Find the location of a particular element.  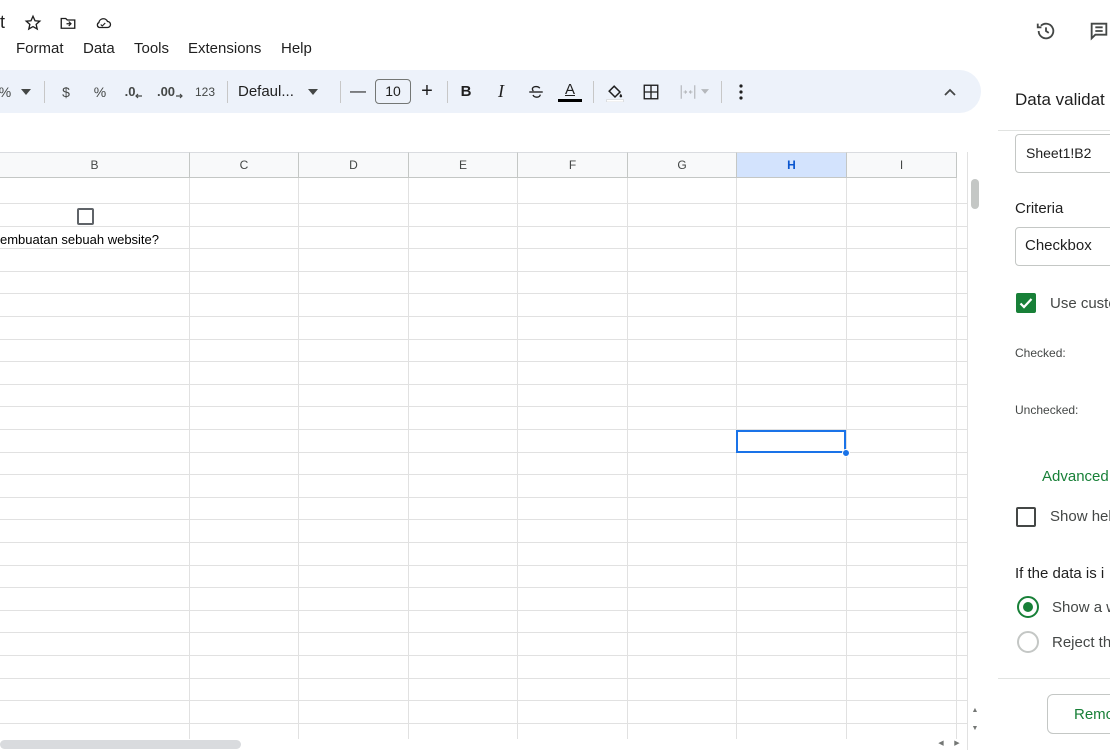

scroll-up-icon: ▲ is located at coordinates (975, 711).